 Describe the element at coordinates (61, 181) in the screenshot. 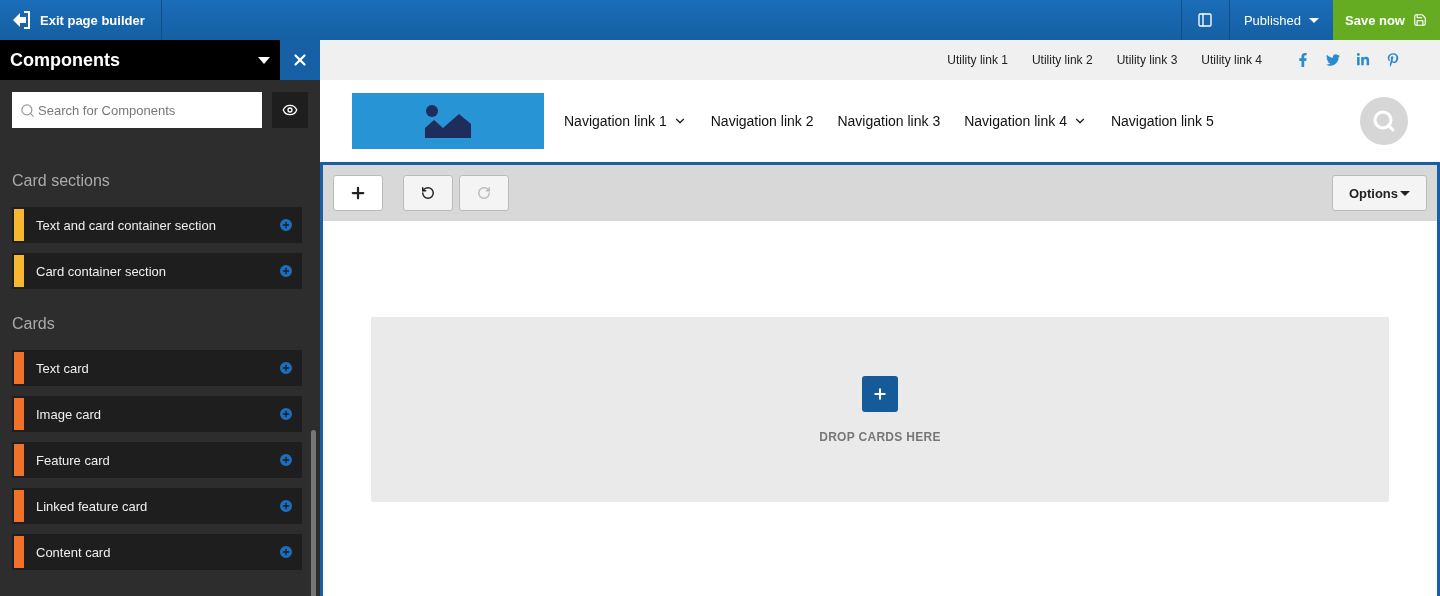

I see `group-title: Card sections` at that location.